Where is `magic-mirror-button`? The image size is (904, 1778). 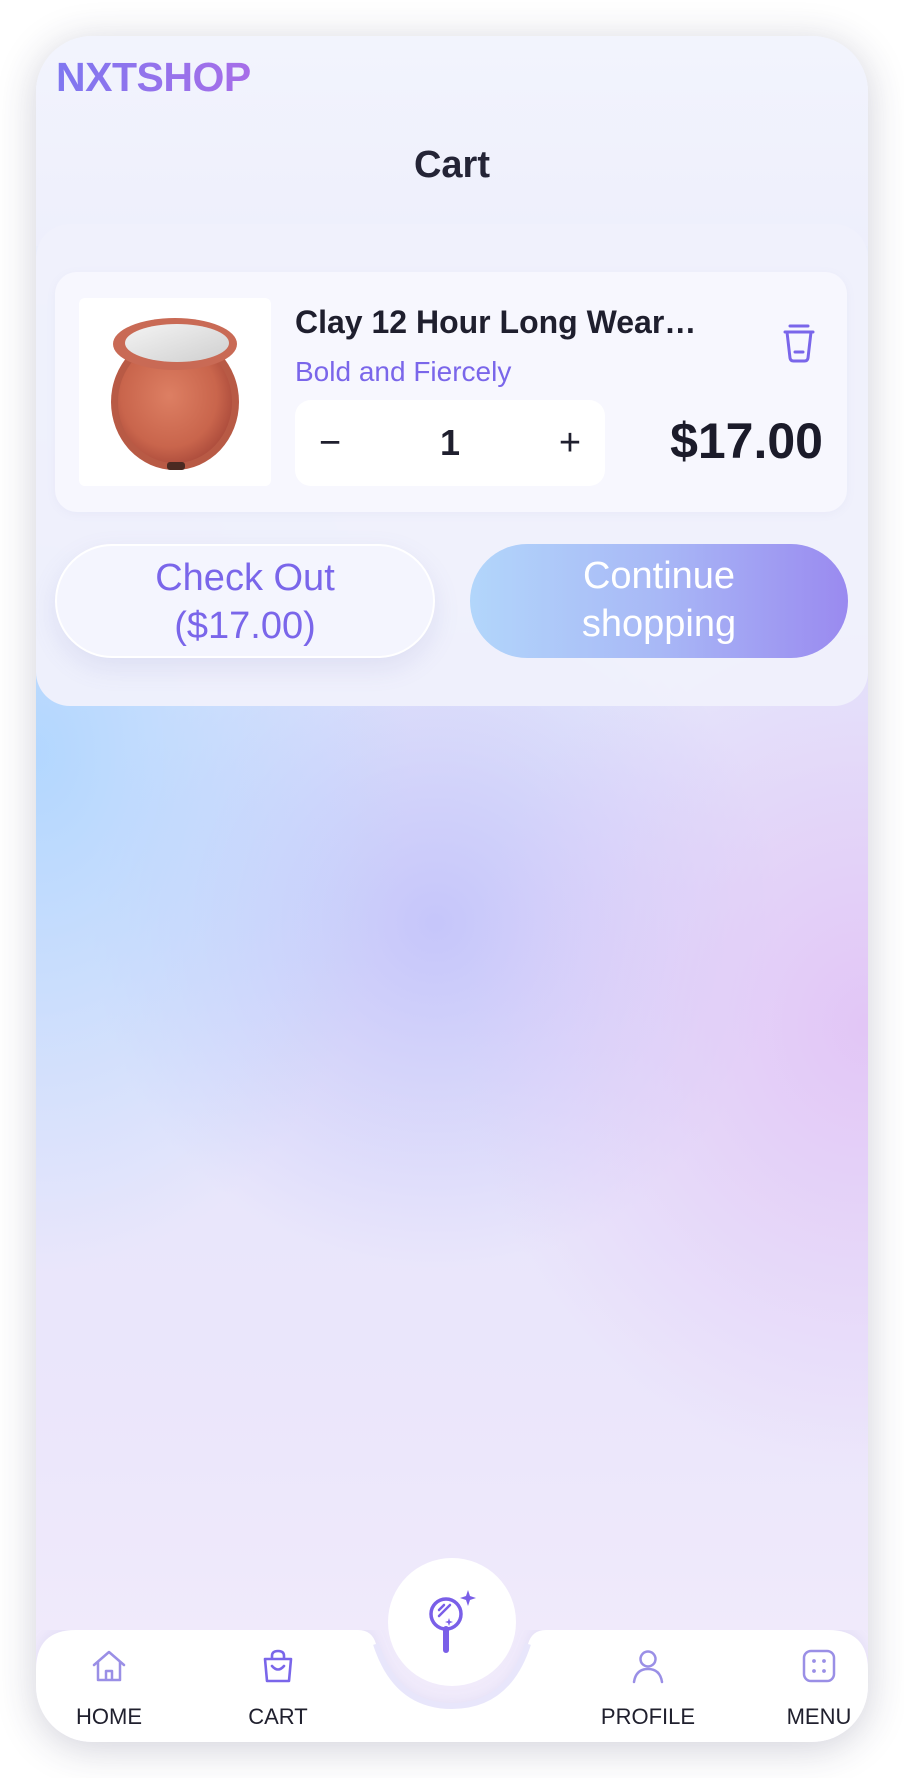 magic-mirror-button is located at coordinates (452, 1622).